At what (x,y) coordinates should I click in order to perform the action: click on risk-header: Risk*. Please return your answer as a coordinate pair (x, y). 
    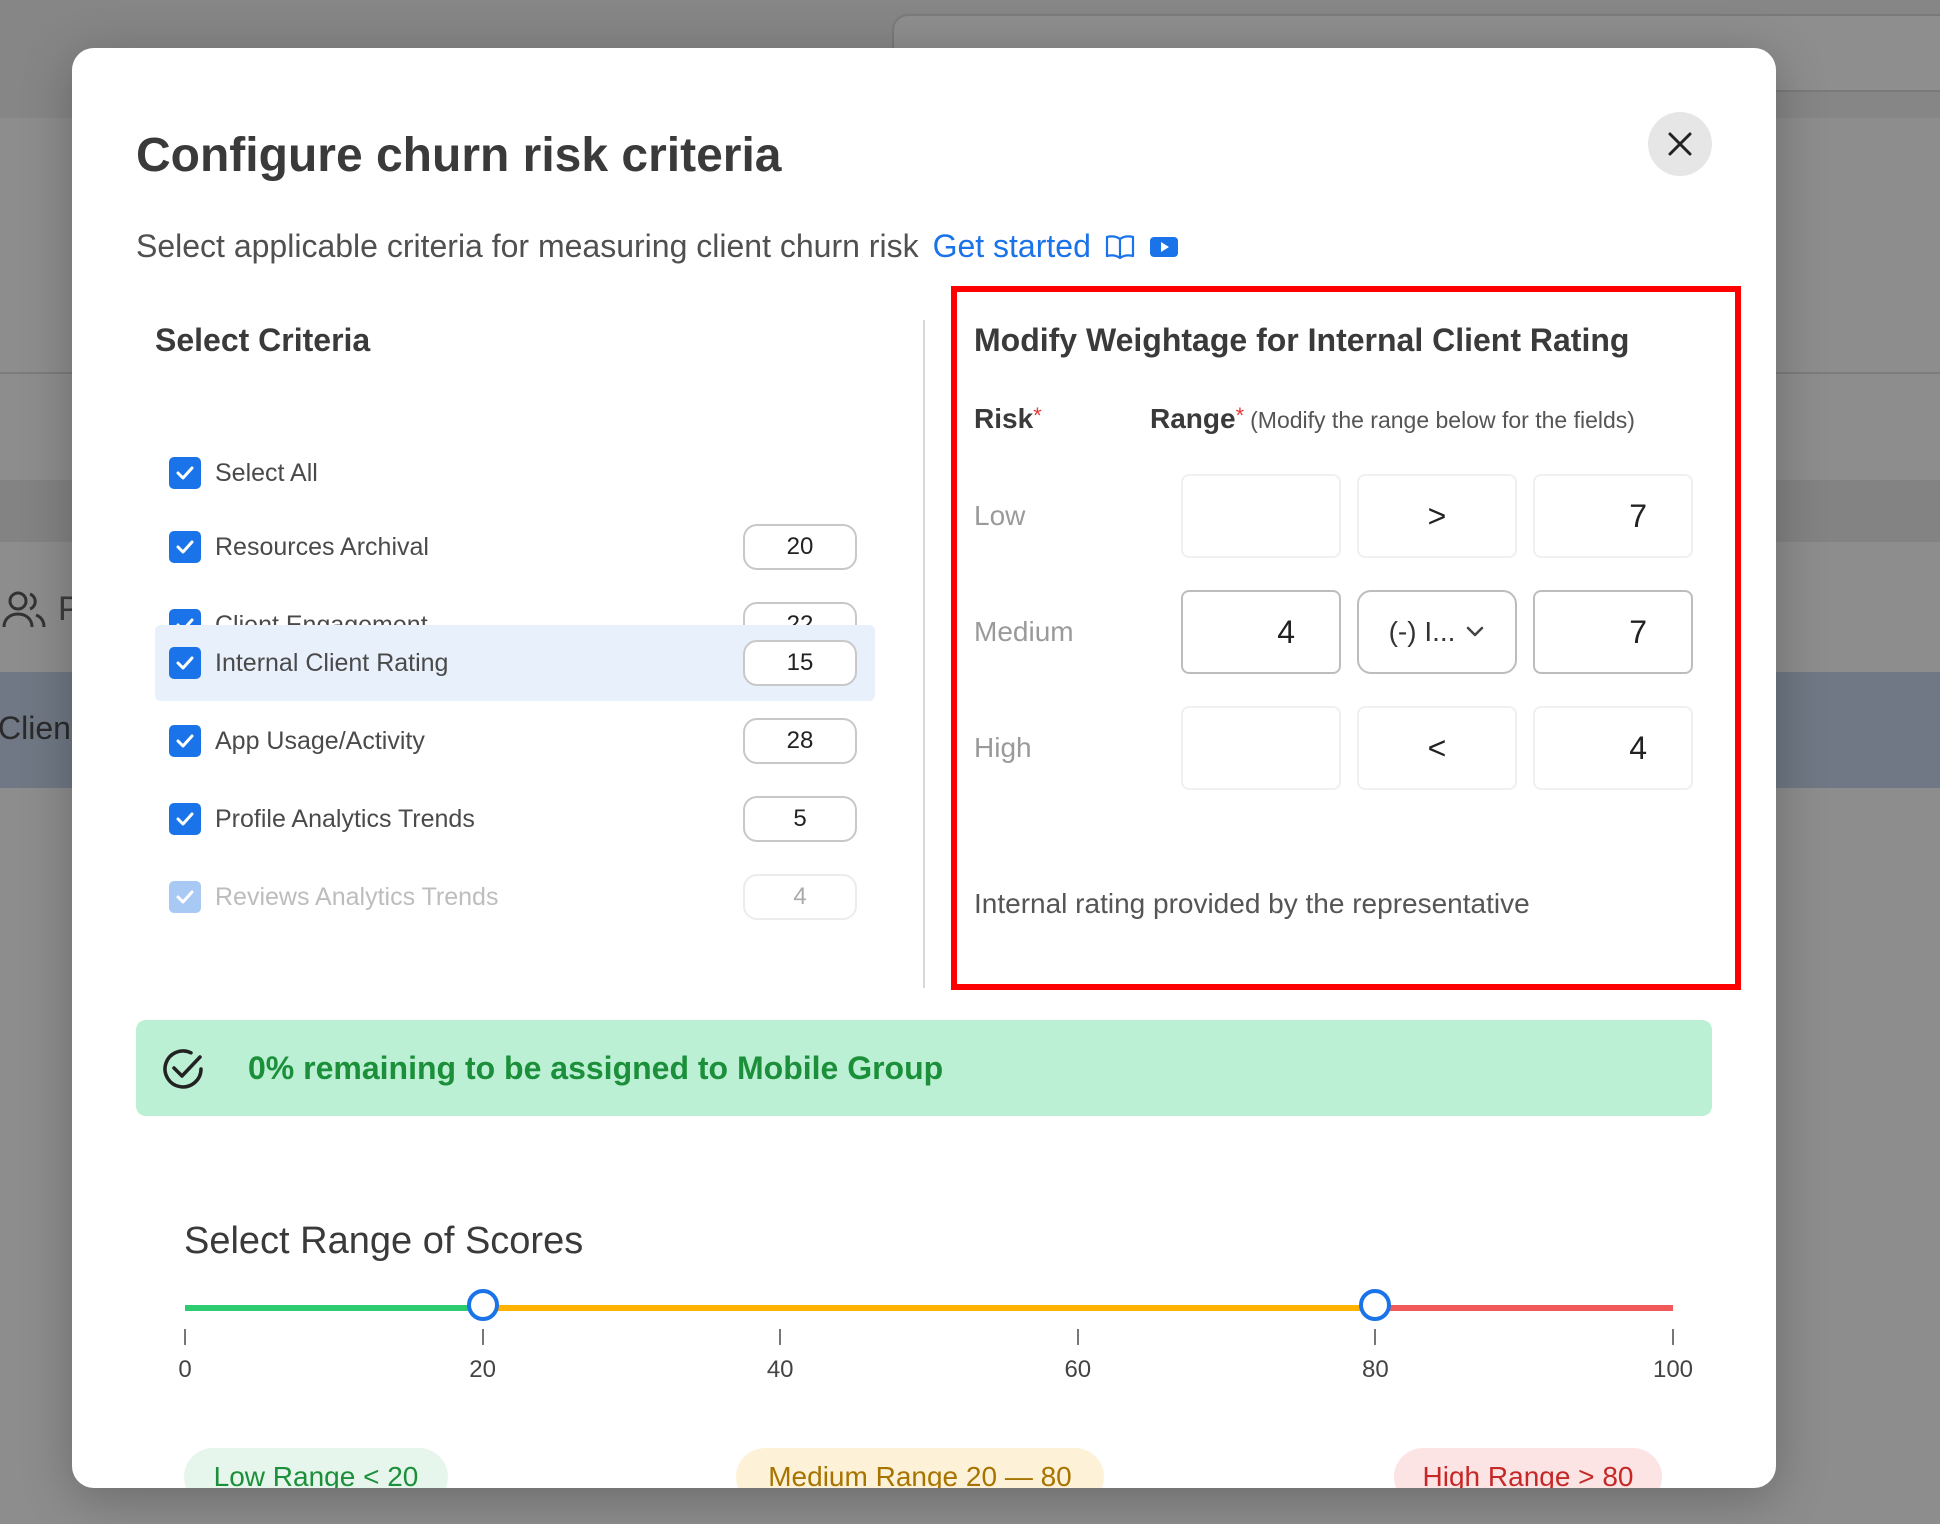
    Looking at the image, I should click on (1008, 419).